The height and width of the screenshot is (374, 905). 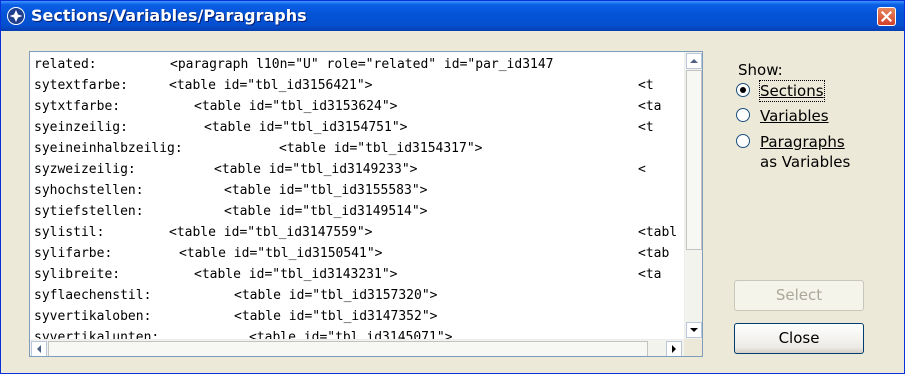 What do you see at coordinates (792, 91) in the screenshot?
I see `radio-sections-label: Sections` at bounding box center [792, 91].